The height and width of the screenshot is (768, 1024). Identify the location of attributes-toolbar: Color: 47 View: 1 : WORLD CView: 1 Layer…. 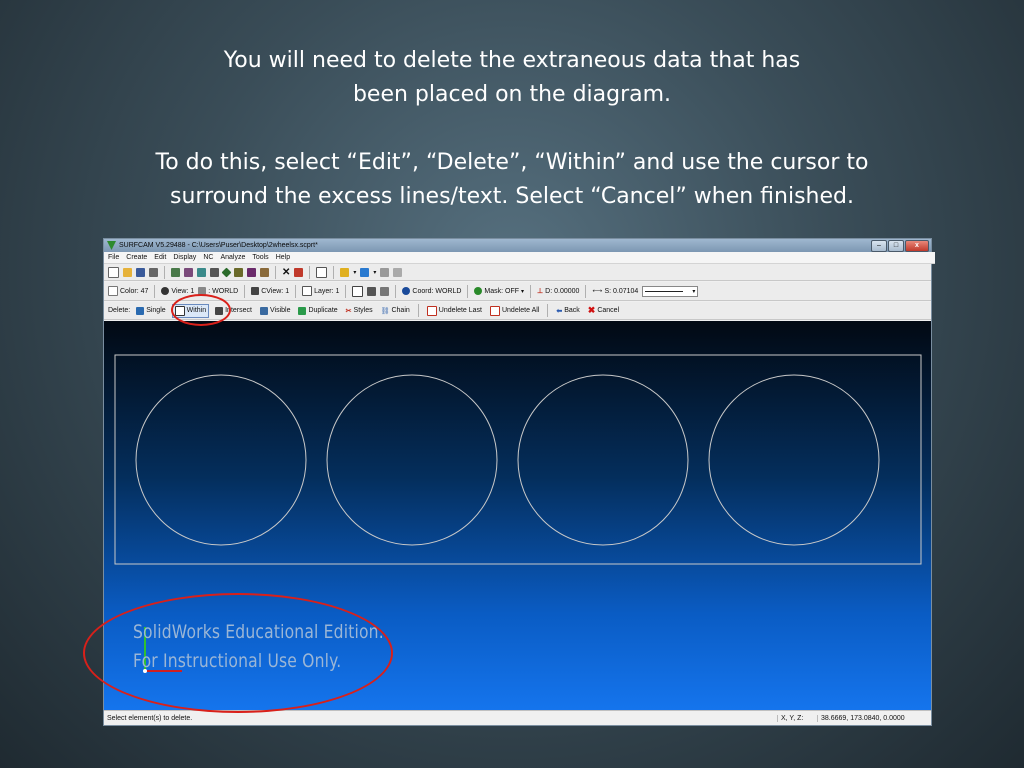
(517, 291).